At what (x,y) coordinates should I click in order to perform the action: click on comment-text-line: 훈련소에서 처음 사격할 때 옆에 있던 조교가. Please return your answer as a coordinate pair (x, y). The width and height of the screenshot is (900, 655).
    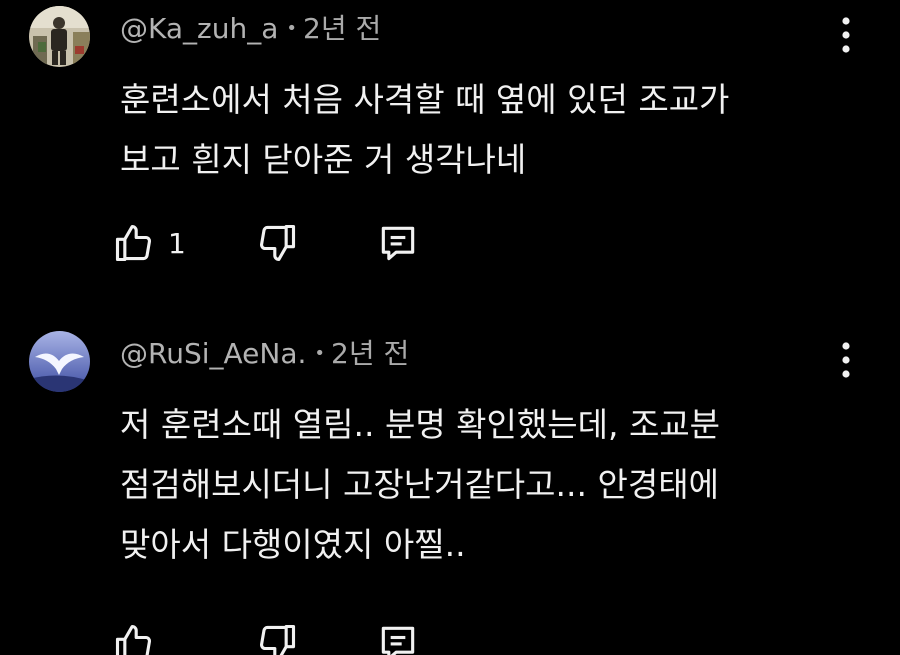
    Looking at the image, I should click on (425, 99).